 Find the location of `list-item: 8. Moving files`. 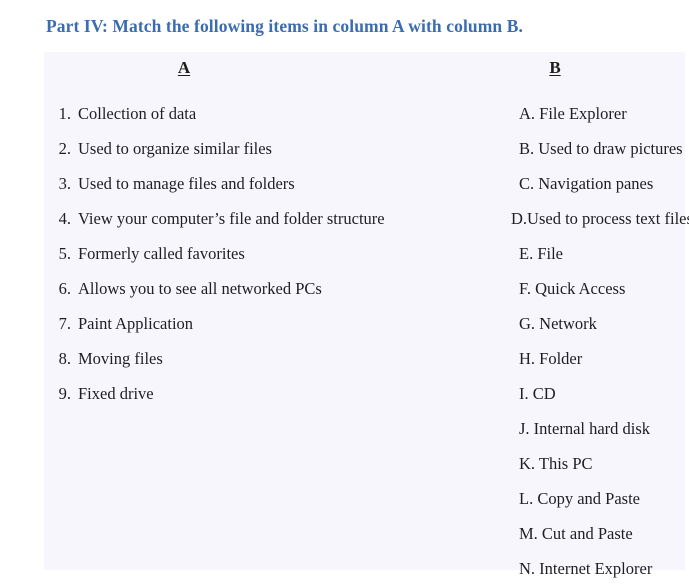

list-item: 8. Moving files is located at coordinates (254, 358).